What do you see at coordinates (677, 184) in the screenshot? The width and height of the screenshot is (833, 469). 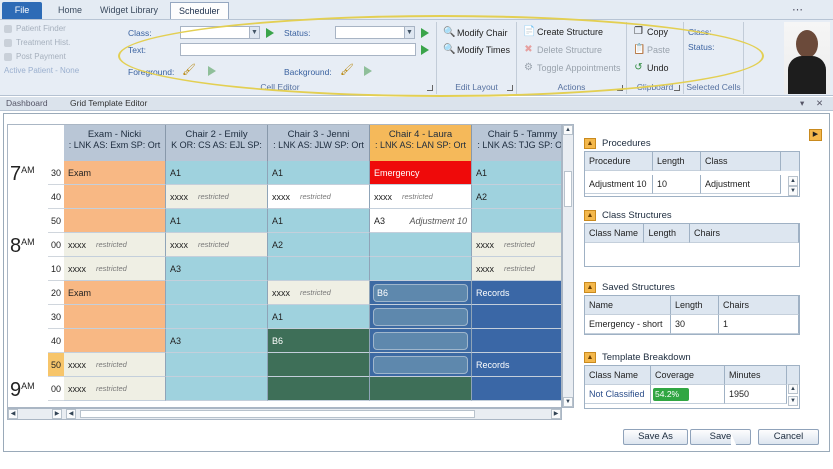 I see `procedure-length-cell: 10` at bounding box center [677, 184].